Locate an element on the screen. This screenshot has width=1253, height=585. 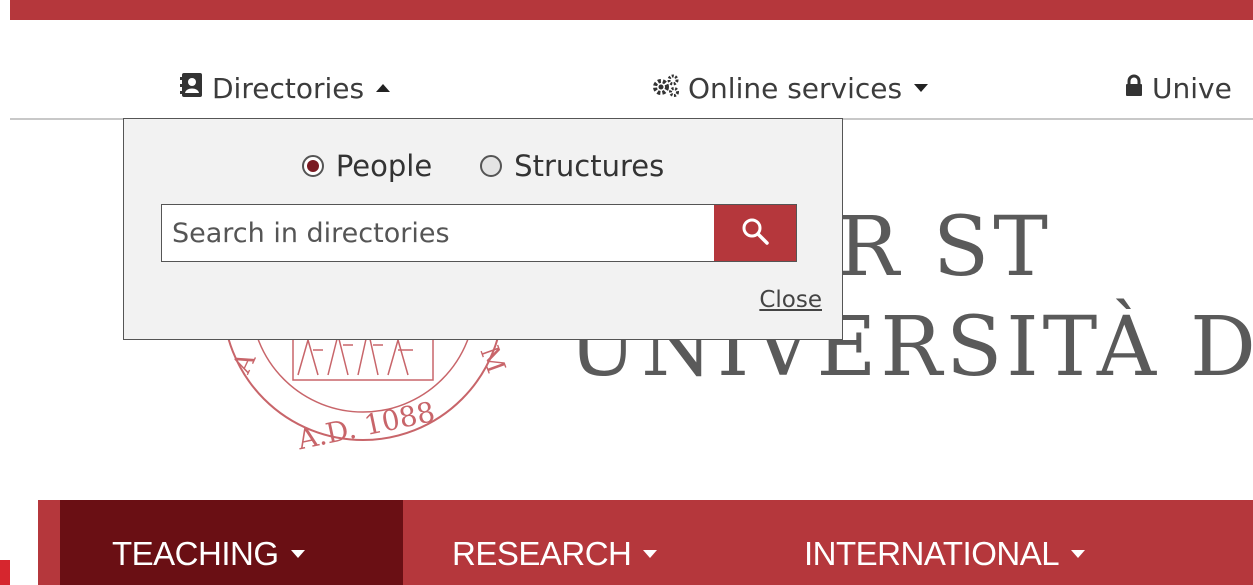
nav-research-label: RESEARCH is located at coordinates (542, 553).